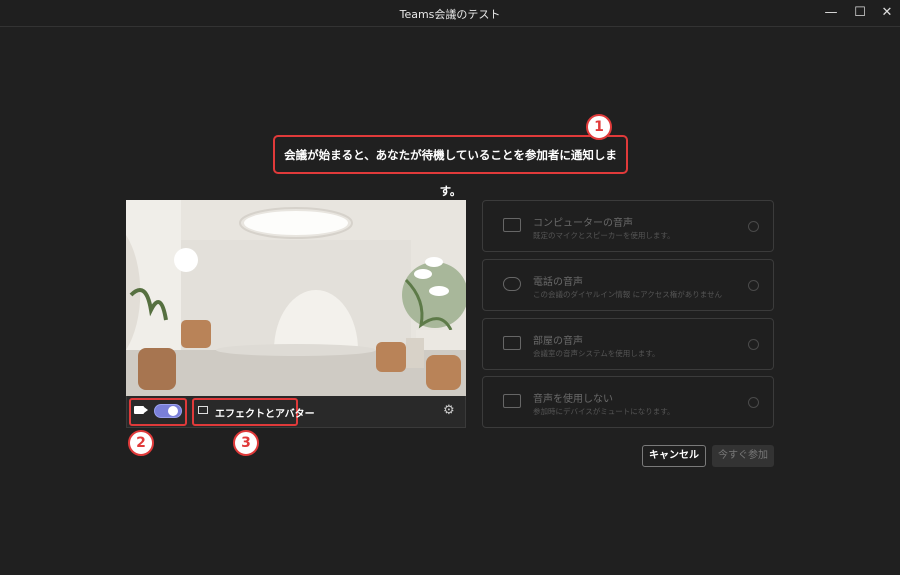  Describe the element at coordinates (246, 443) in the screenshot. I see `annotation-marker-3: 3` at that location.